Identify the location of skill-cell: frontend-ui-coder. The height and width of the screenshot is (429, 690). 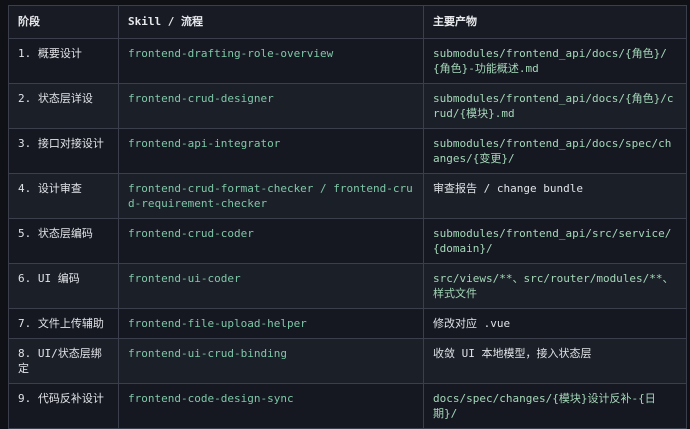
(271, 286).